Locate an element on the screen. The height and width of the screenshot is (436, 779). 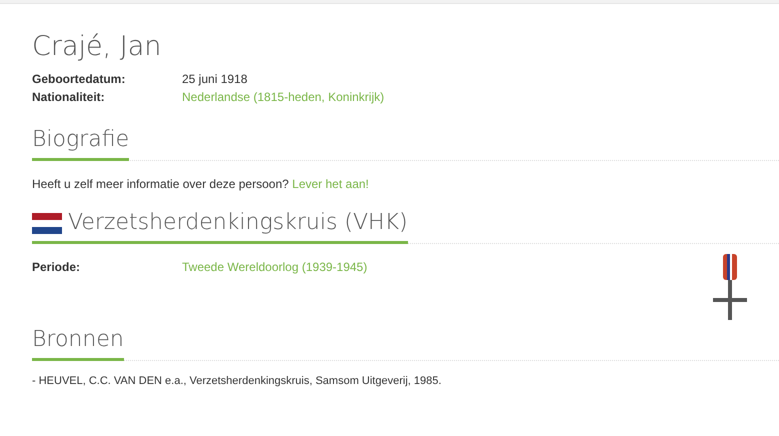
source-entry: - HEUVEL, C.C. VAN DEN e.a., Verzetsherdenkingskruis, Samsom Uitgeverij, 1985. is located at coordinates (237, 381).